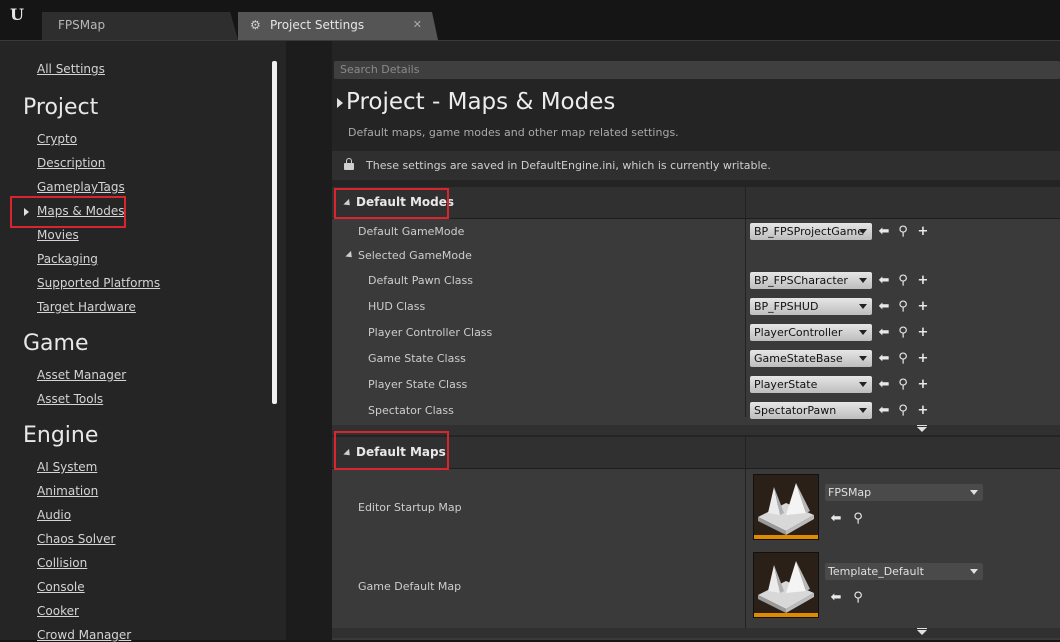  I want to click on dropdown-value: BP_FPSCharacter, so click(801, 280).